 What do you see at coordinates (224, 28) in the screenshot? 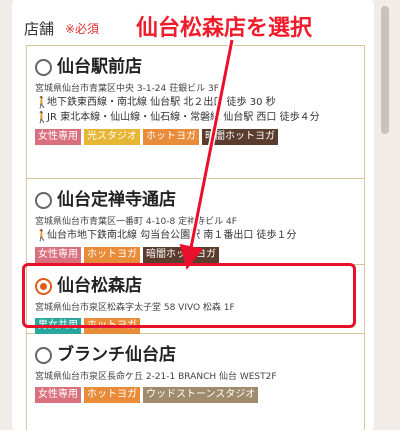
I see `instruction-banner: 仙台松森店を選択` at bounding box center [224, 28].